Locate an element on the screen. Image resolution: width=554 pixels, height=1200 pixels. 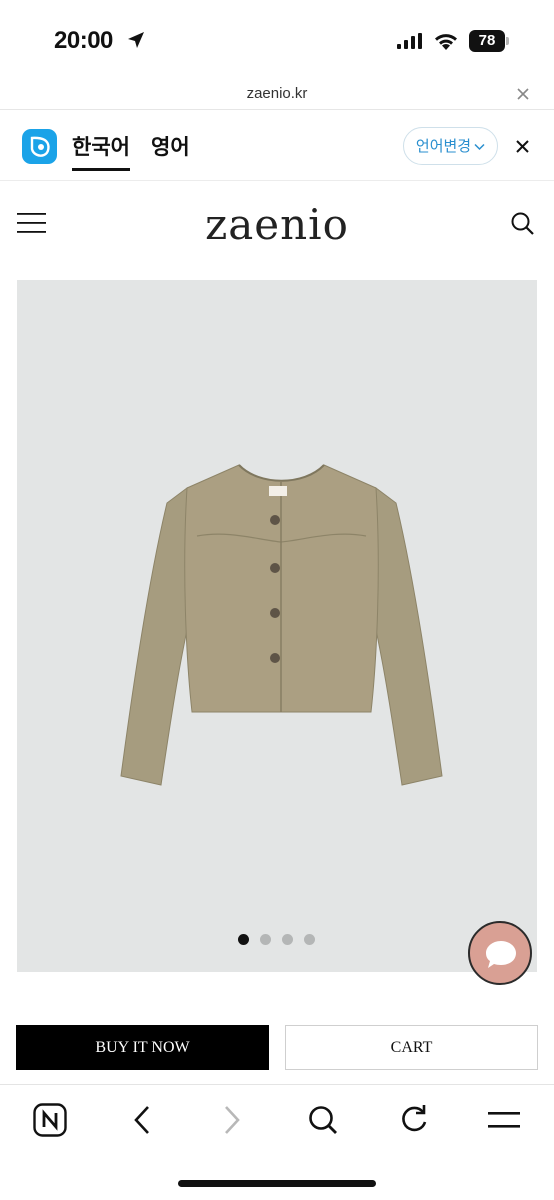
back-icon is located at coordinates (142, 1120).